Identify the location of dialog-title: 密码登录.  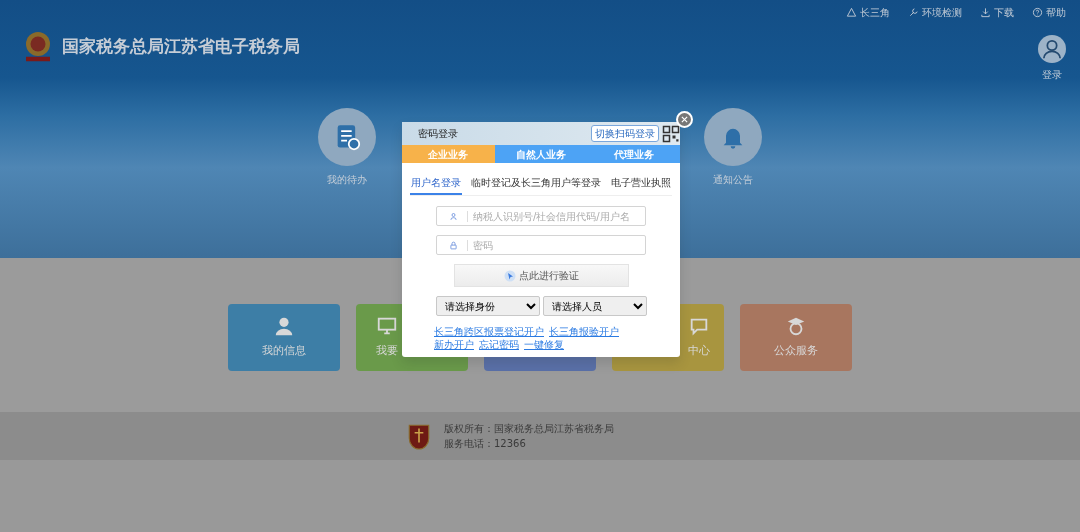
(438, 134).